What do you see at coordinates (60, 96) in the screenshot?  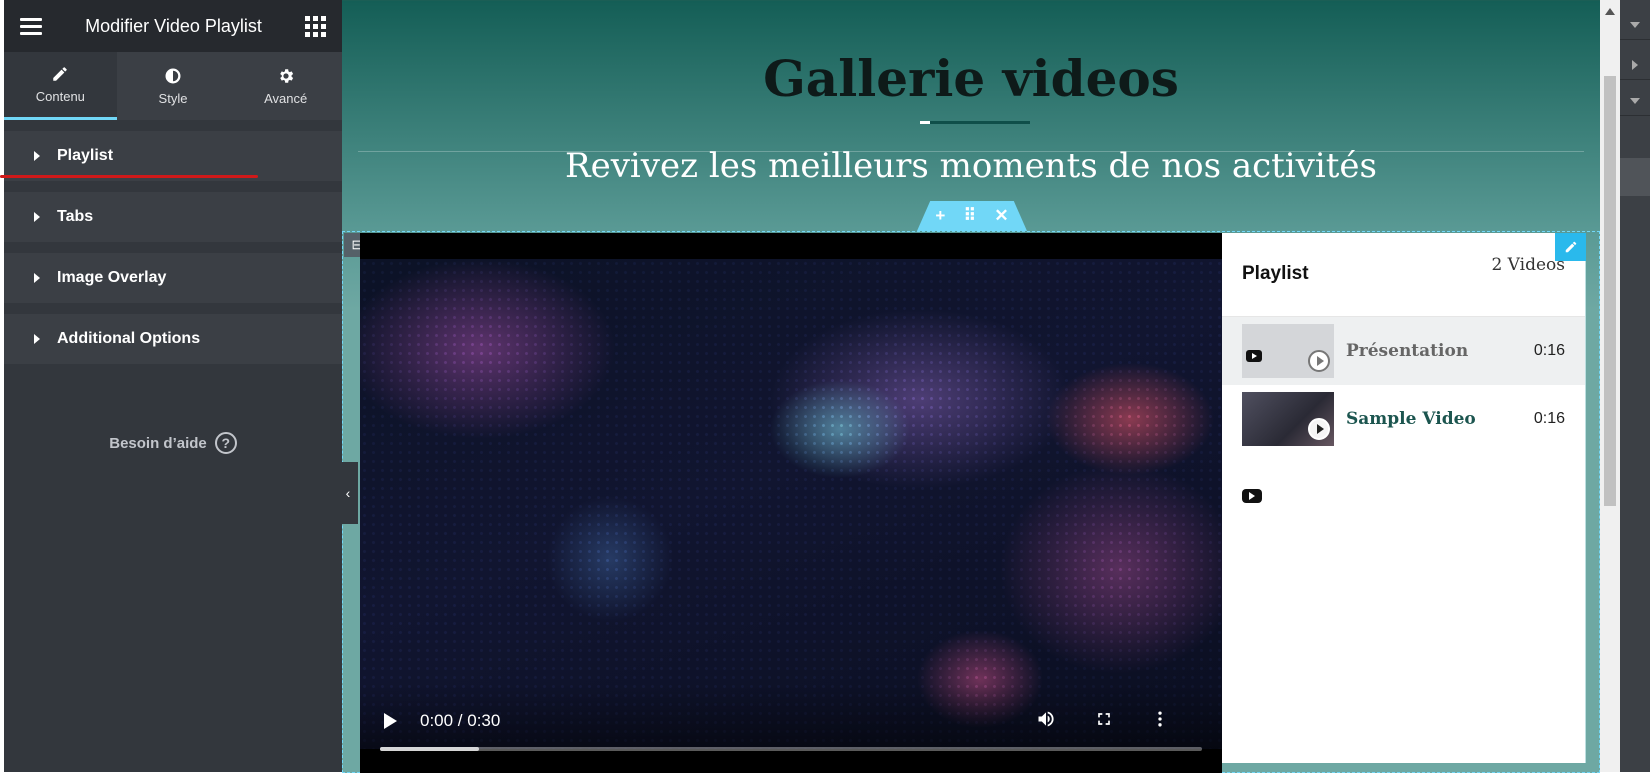 I see `tab-label: Contenu` at bounding box center [60, 96].